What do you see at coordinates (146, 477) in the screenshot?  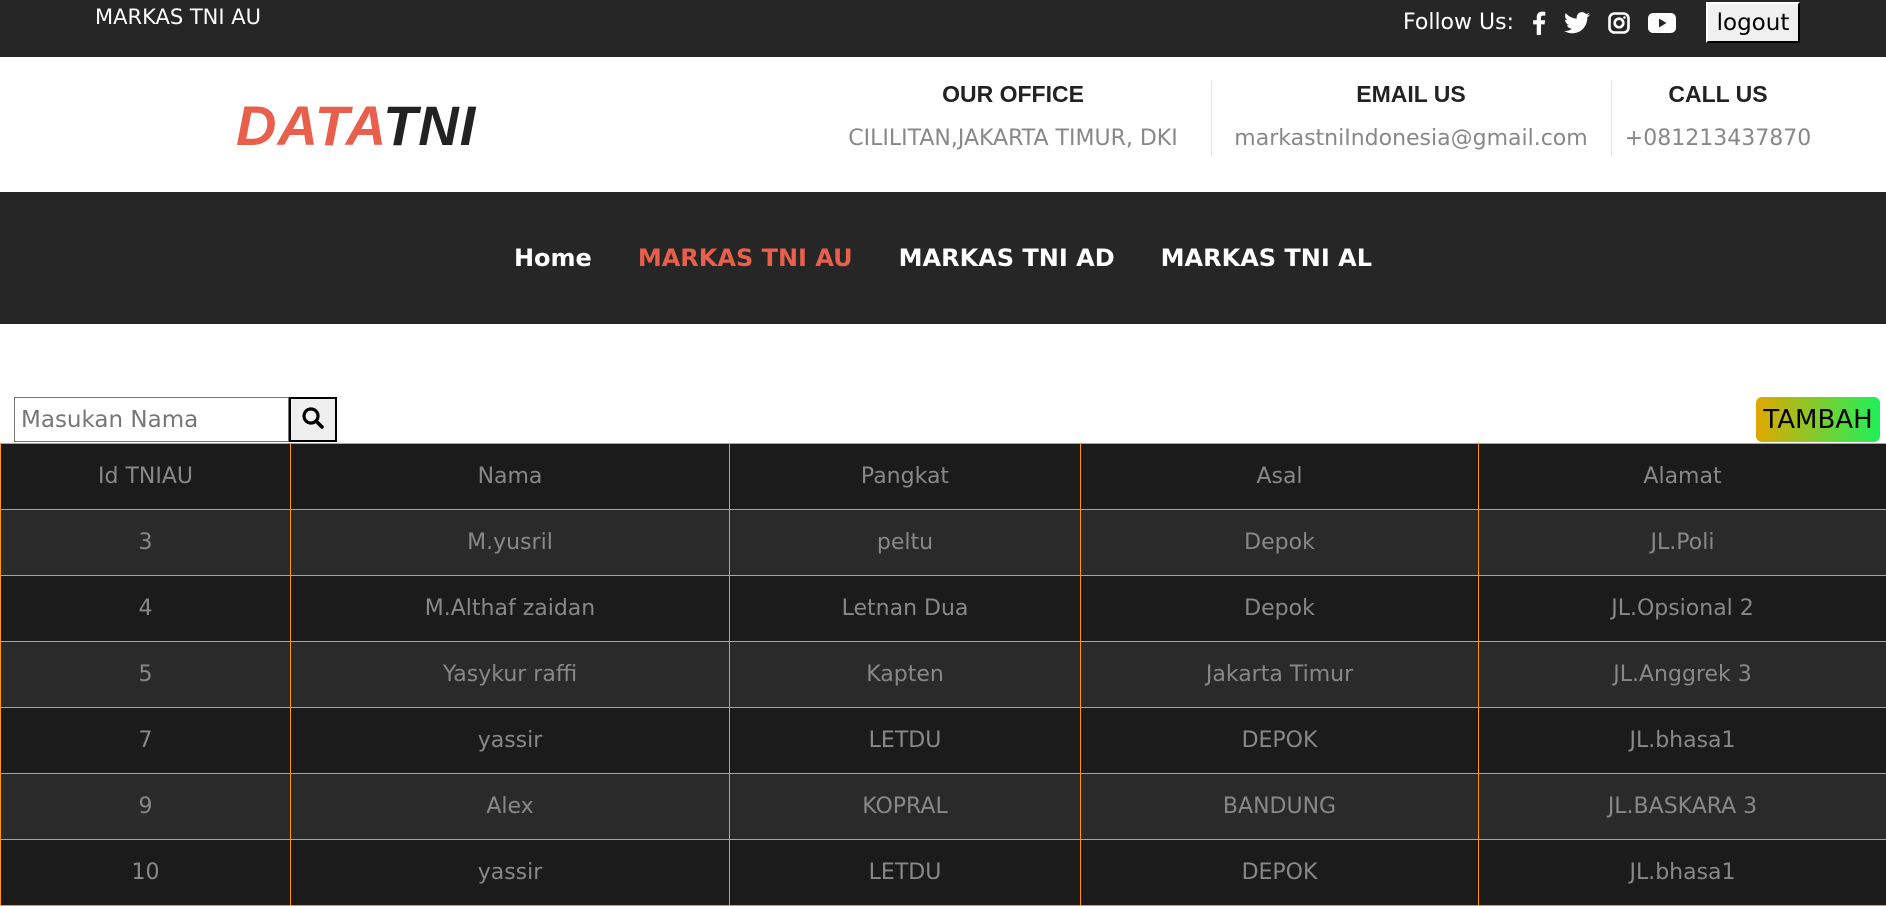 I see `column-header: Id TNIAU` at bounding box center [146, 477].